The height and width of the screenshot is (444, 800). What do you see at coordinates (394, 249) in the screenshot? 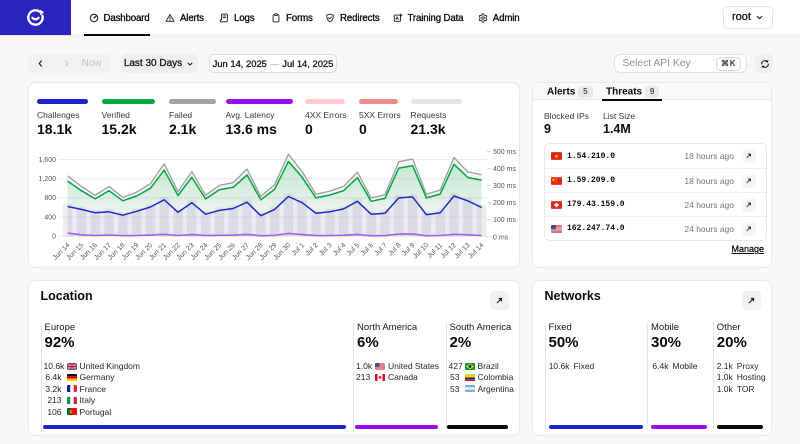
I see `svg-text: Jul 8` at bounding box center [394, 249].